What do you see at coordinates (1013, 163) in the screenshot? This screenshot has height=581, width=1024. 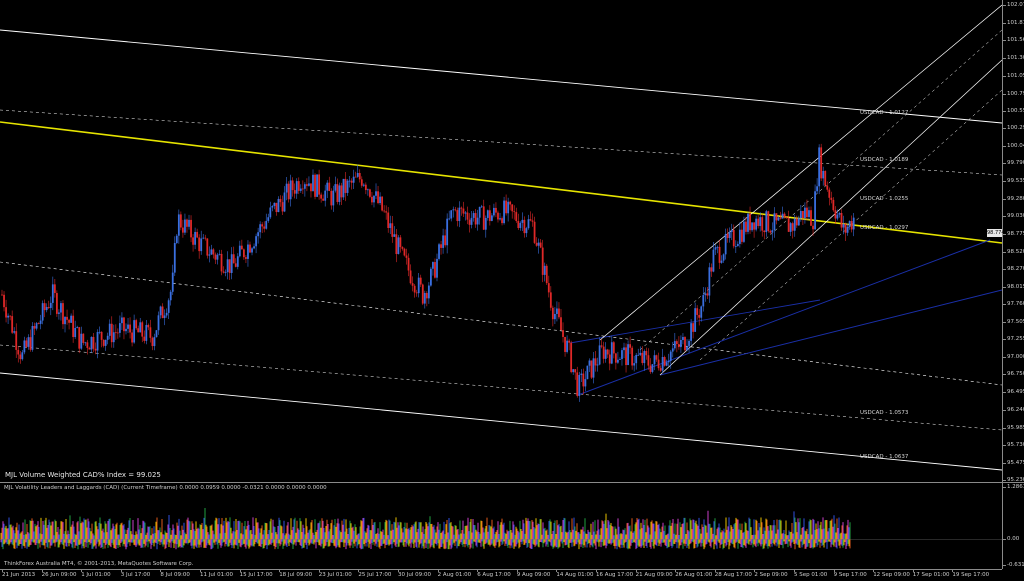 I see `price-tick-label: 99.790` at bounding box center [1013, 163].